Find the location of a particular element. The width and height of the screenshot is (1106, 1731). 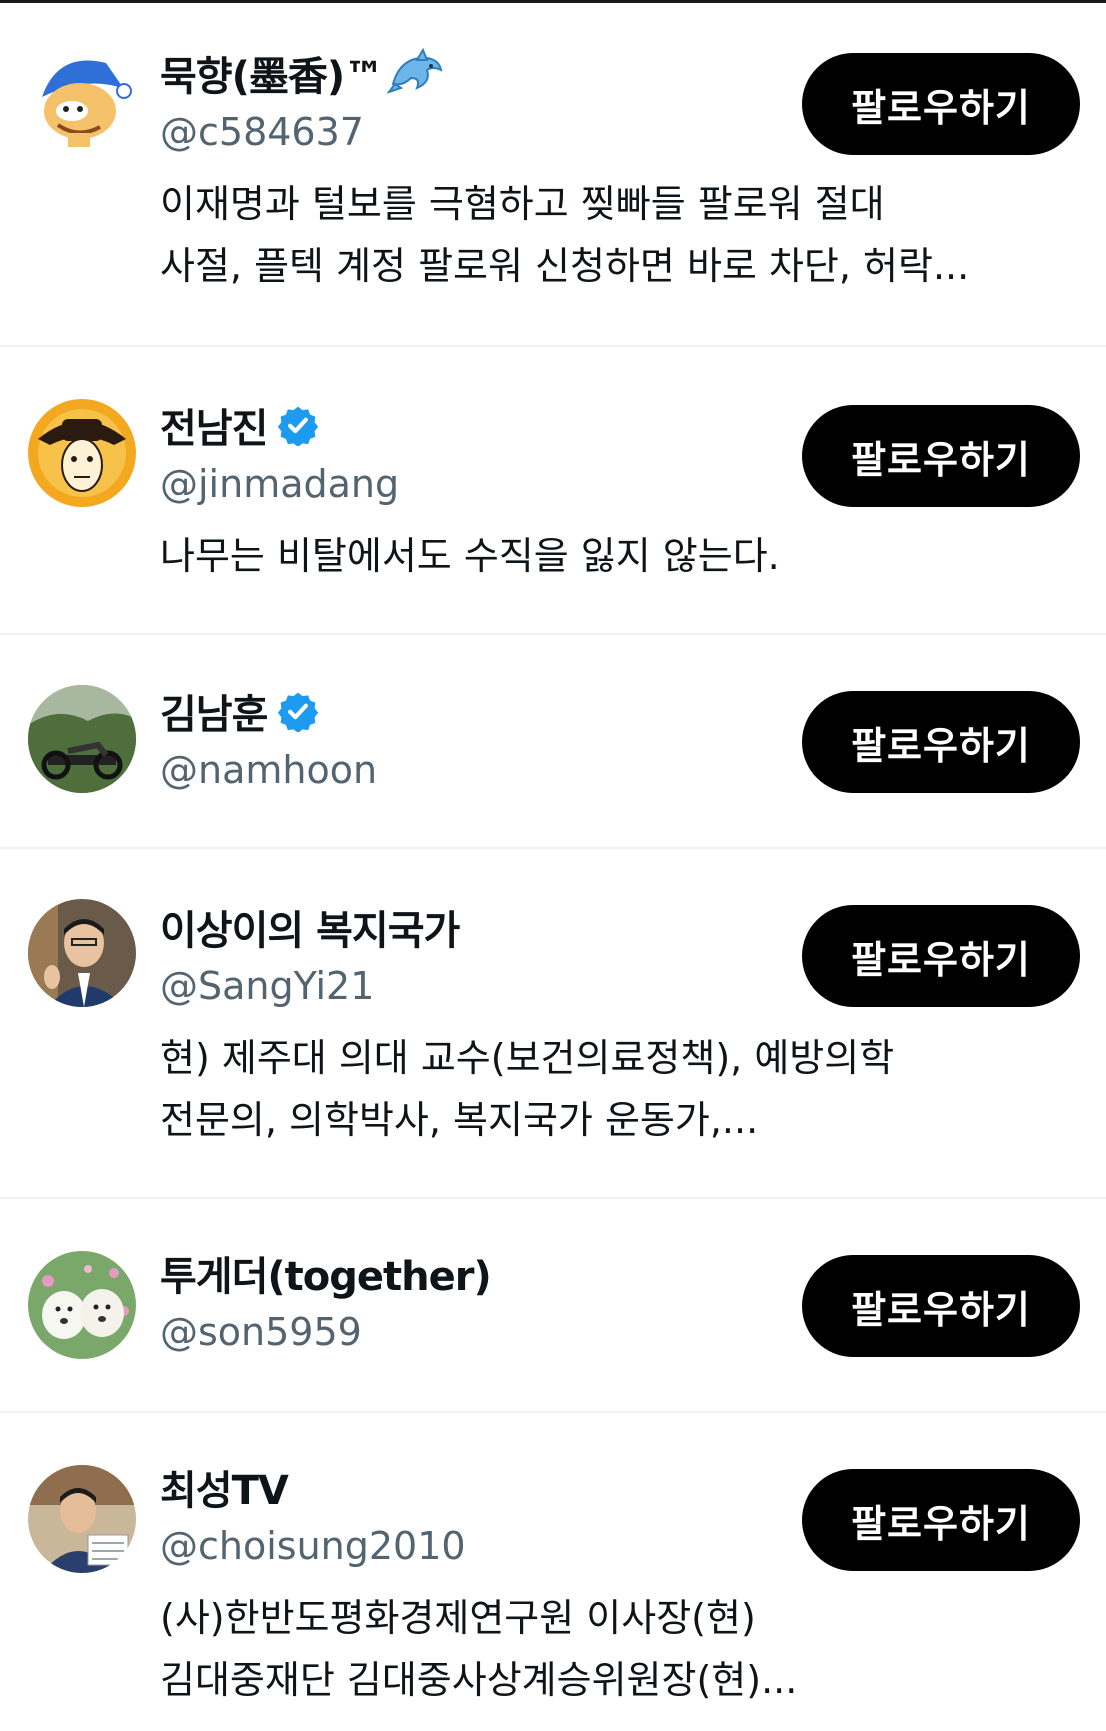

dolphin-icon is located at coordinates (415, 71).